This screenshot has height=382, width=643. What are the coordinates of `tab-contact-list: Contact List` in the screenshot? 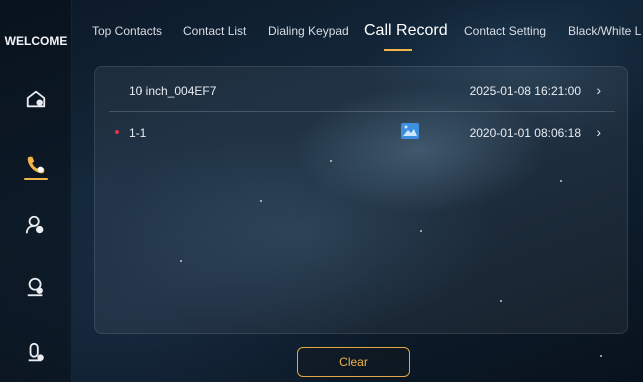 It's located at (214, 31).